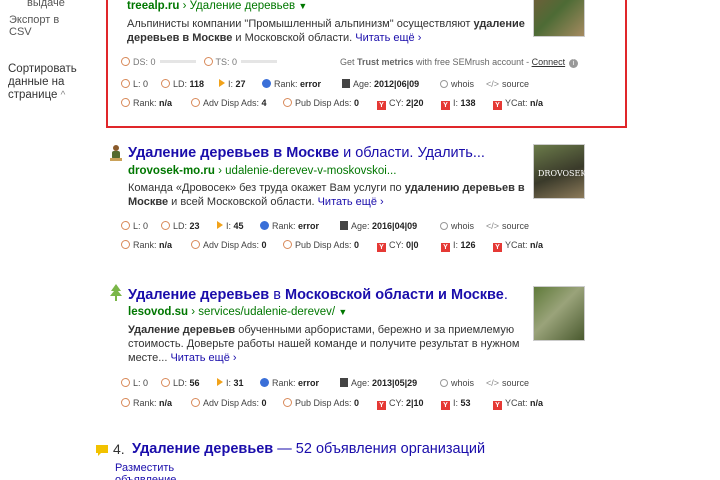 The width and height of the screenshot is (720, 480). I want to click on result-path: › Удаление деревьев, so click(239, 6).